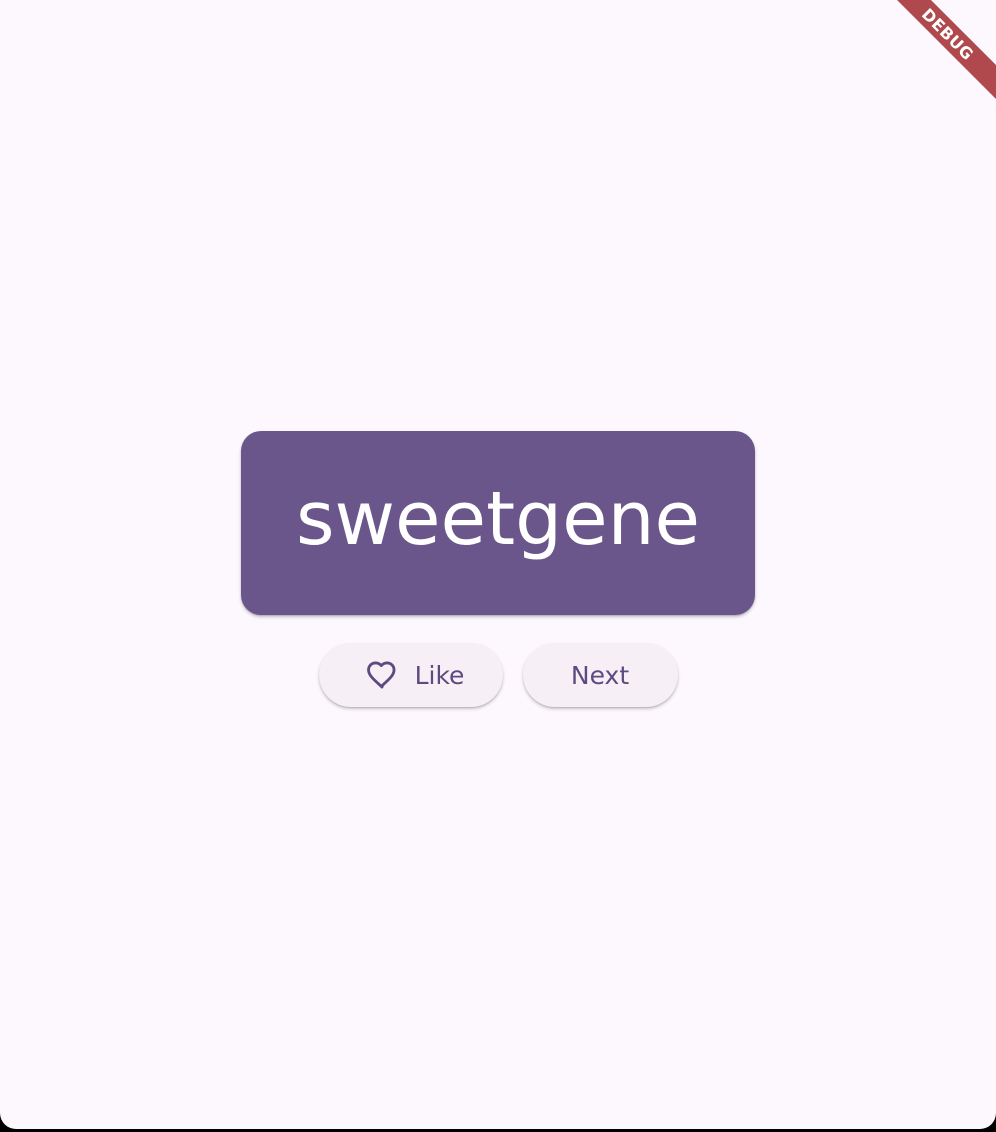  What do you see at coordinates (498, 519) in the screenshot?
I see `word-pair-text: sweetgene` at bounding box center [498, 519].